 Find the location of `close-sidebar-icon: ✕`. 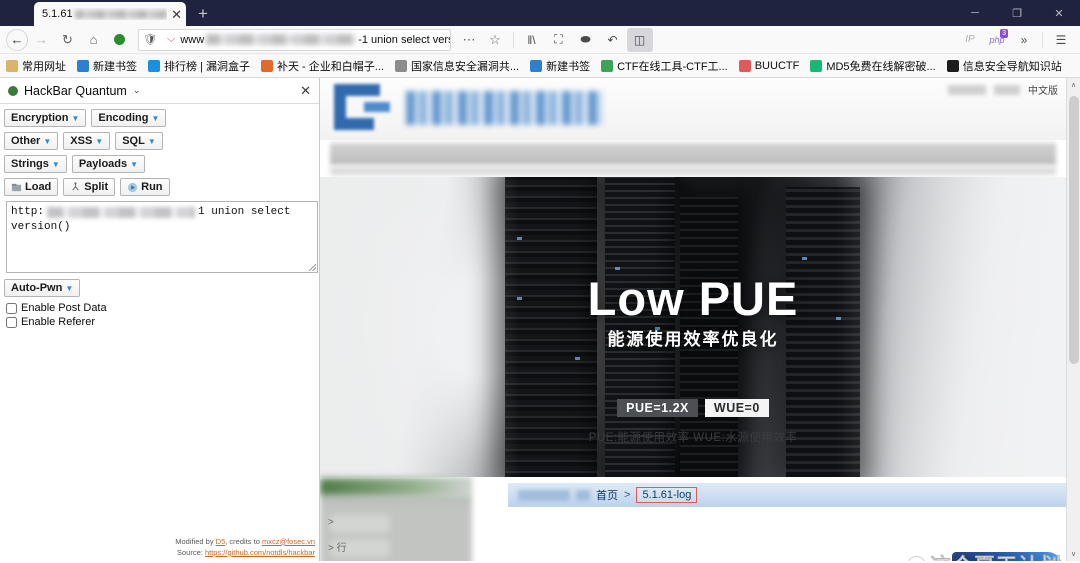

close-sidebar-icon: ✕ is located at coordinates (305, 91).